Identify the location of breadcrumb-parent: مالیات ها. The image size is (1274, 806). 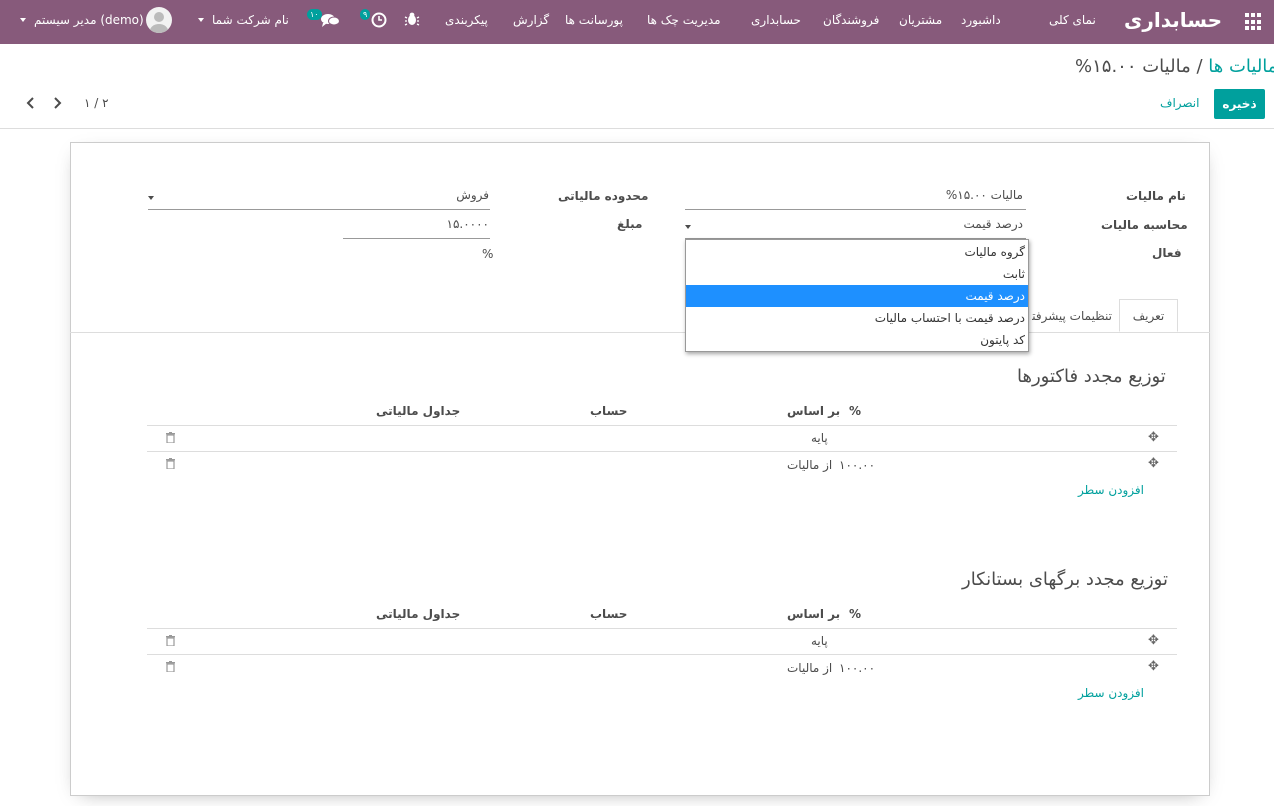
(1241, 66).